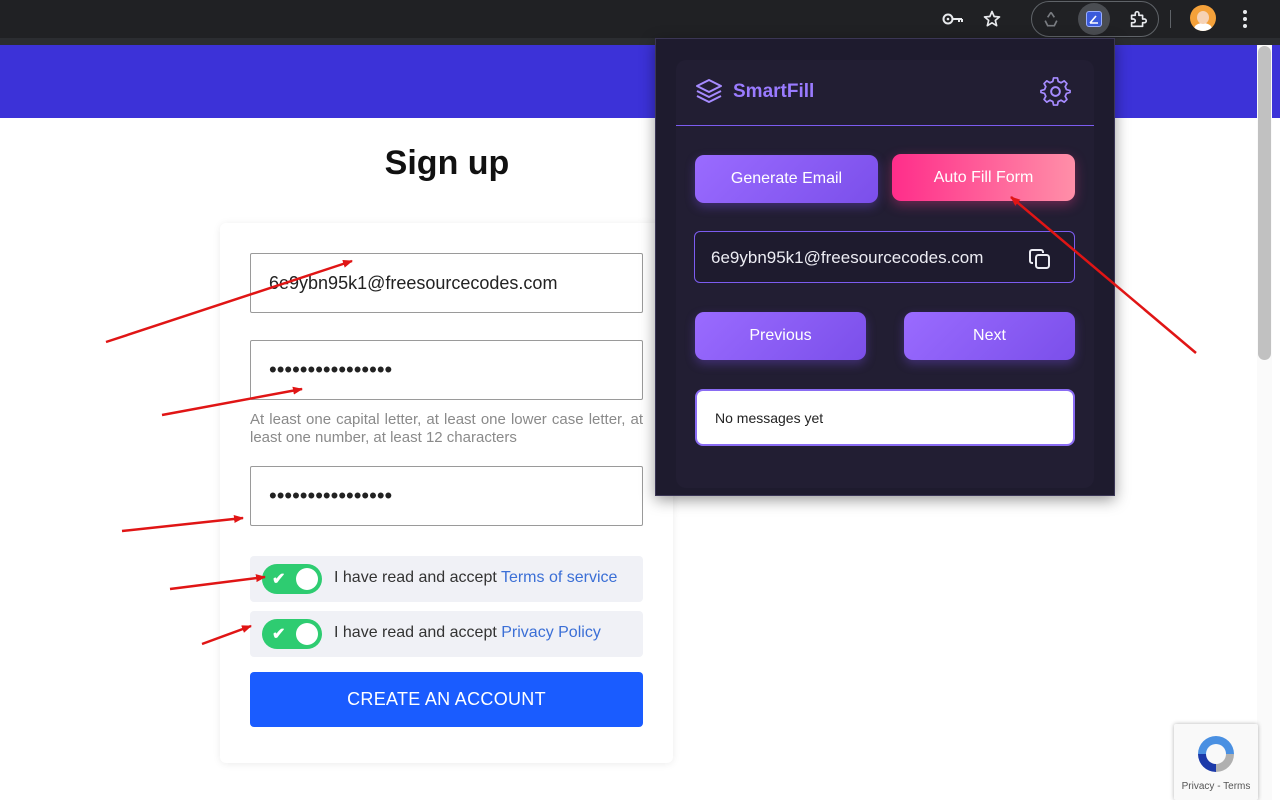 The image size is (1280, 800). Describe the element at coordinates (292, 634) in the screenshot. I see `privacy-toggle: ✔` at that location.